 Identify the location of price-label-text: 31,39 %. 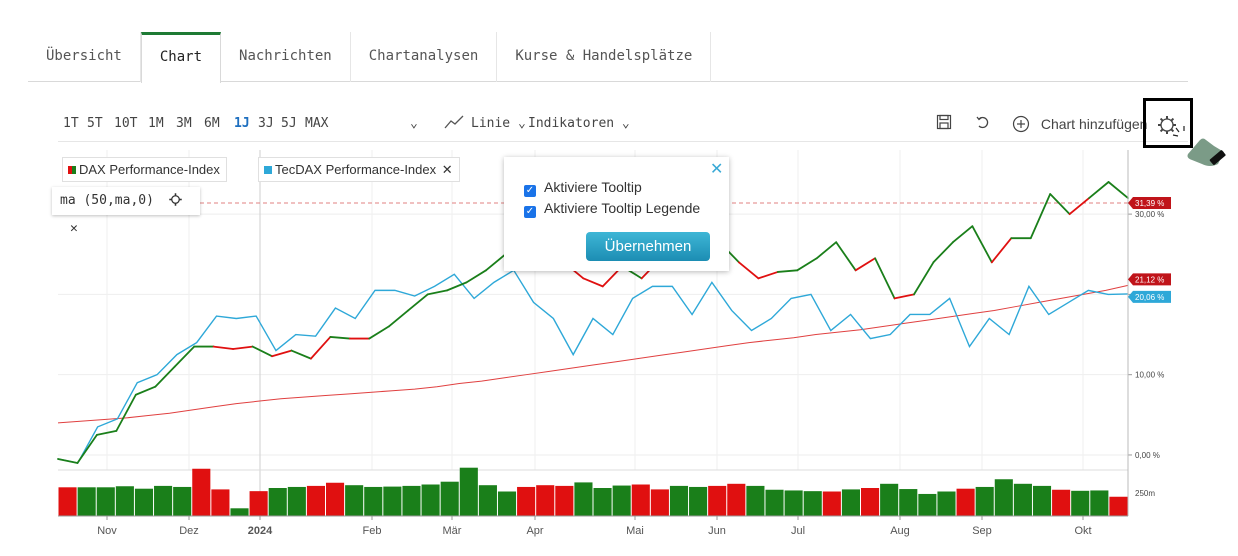
(1149, 203).